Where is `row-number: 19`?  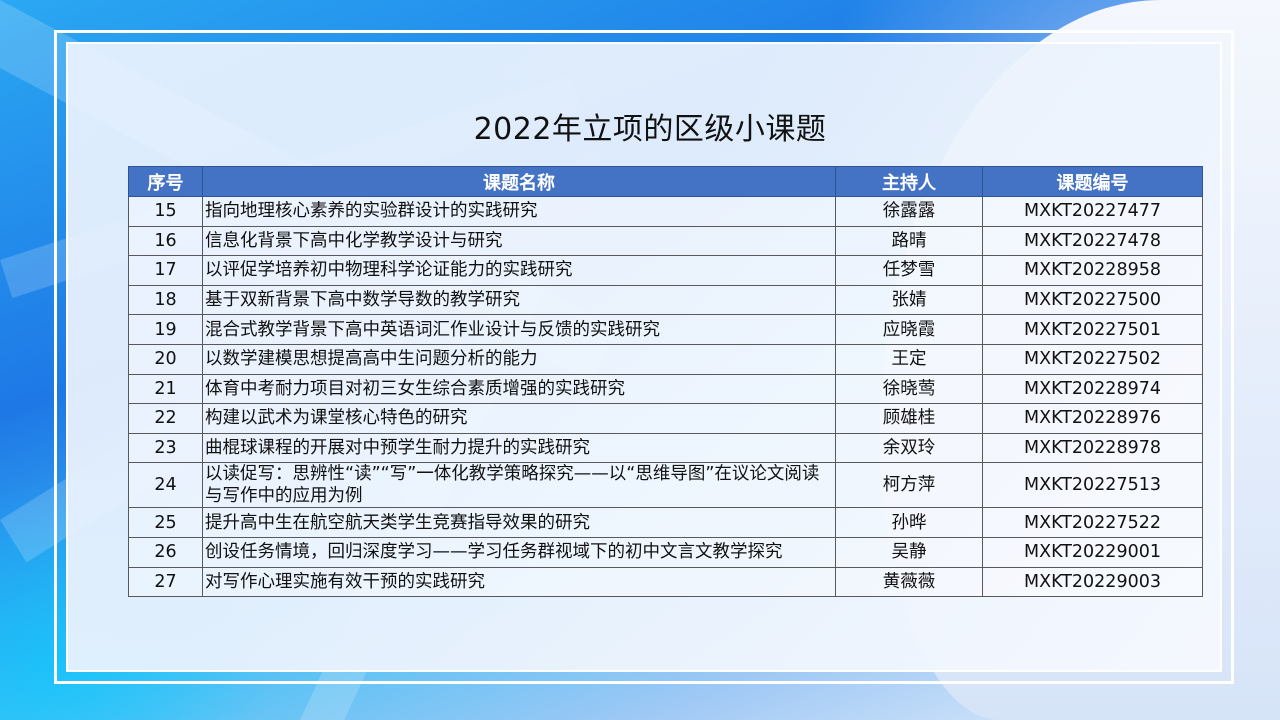 row-number: 19 is located at coordinates (165, 329).